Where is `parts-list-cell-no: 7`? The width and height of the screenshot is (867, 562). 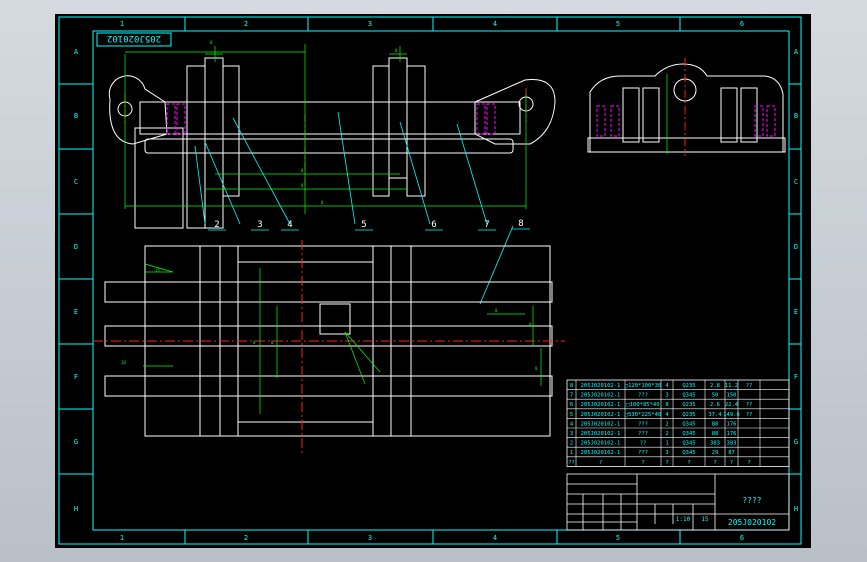 parts-list-cell-no: 7 is located at coordinates (571, 396).